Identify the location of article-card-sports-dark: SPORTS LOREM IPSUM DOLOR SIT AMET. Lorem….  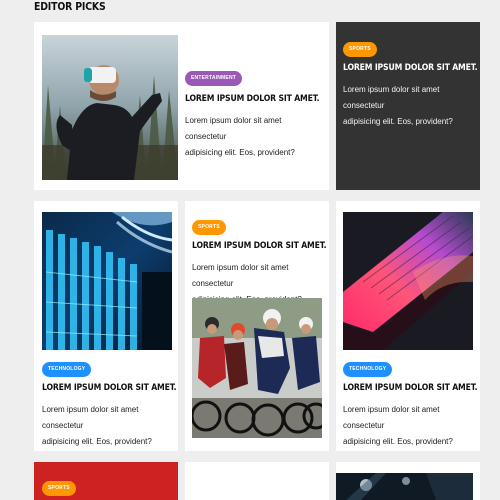
(408, 106).